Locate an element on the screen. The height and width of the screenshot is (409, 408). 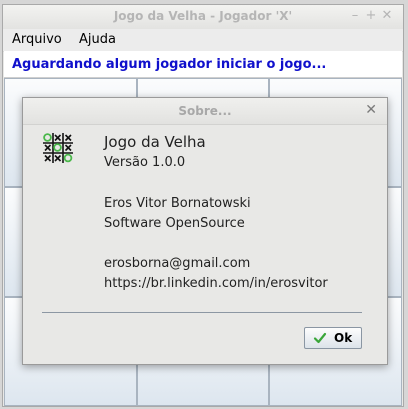
contact-email: erosborna@gmail.com is located at coordinates (177, 263).